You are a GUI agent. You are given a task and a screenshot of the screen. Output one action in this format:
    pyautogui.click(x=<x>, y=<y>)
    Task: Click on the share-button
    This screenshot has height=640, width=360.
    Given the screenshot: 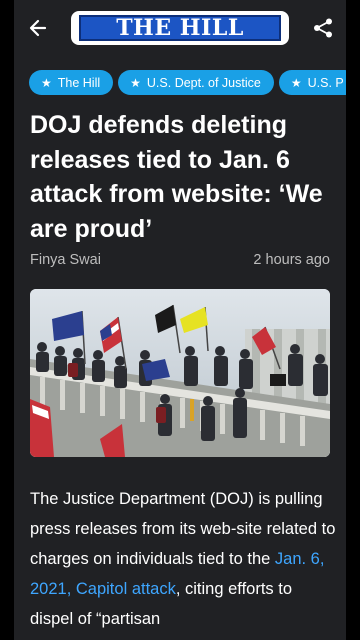 What is the action you would take?
    pyautogui.click(x=323, y=28)
    